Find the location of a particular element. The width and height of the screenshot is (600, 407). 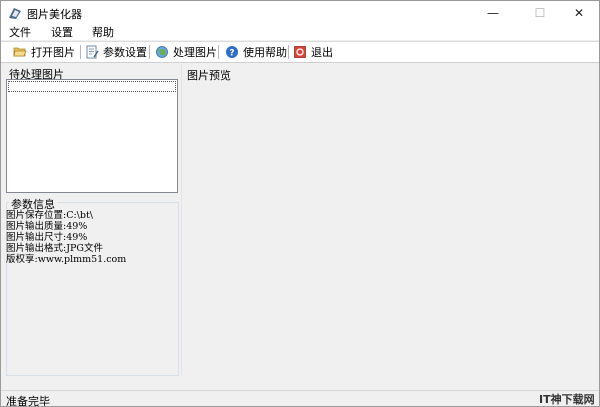

title-bar: 图片美化器 — ☐ ✕ is located at coordinates (300, 13).